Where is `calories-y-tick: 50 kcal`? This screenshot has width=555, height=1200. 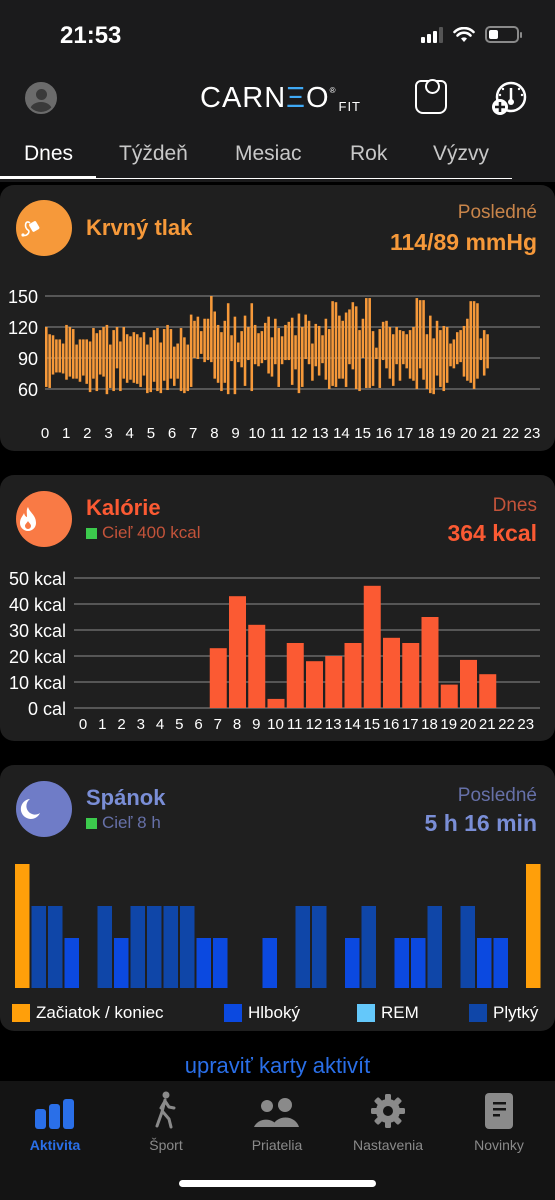
calories-y-tick: 50 kcal is located at coordinates (37, 579).